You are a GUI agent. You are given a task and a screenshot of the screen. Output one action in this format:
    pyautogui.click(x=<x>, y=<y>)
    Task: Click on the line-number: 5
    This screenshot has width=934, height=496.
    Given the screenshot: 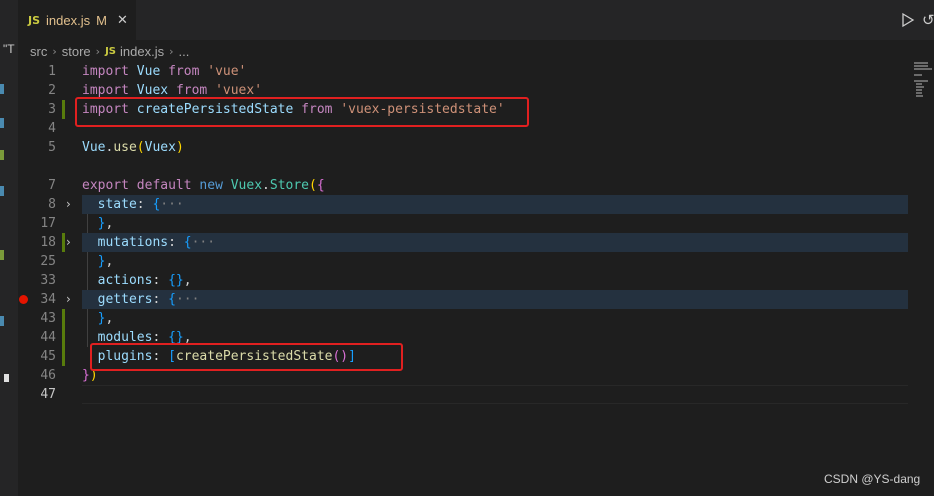 What is the action you would take?
    pyautogui.click(x=52, y=147)
    